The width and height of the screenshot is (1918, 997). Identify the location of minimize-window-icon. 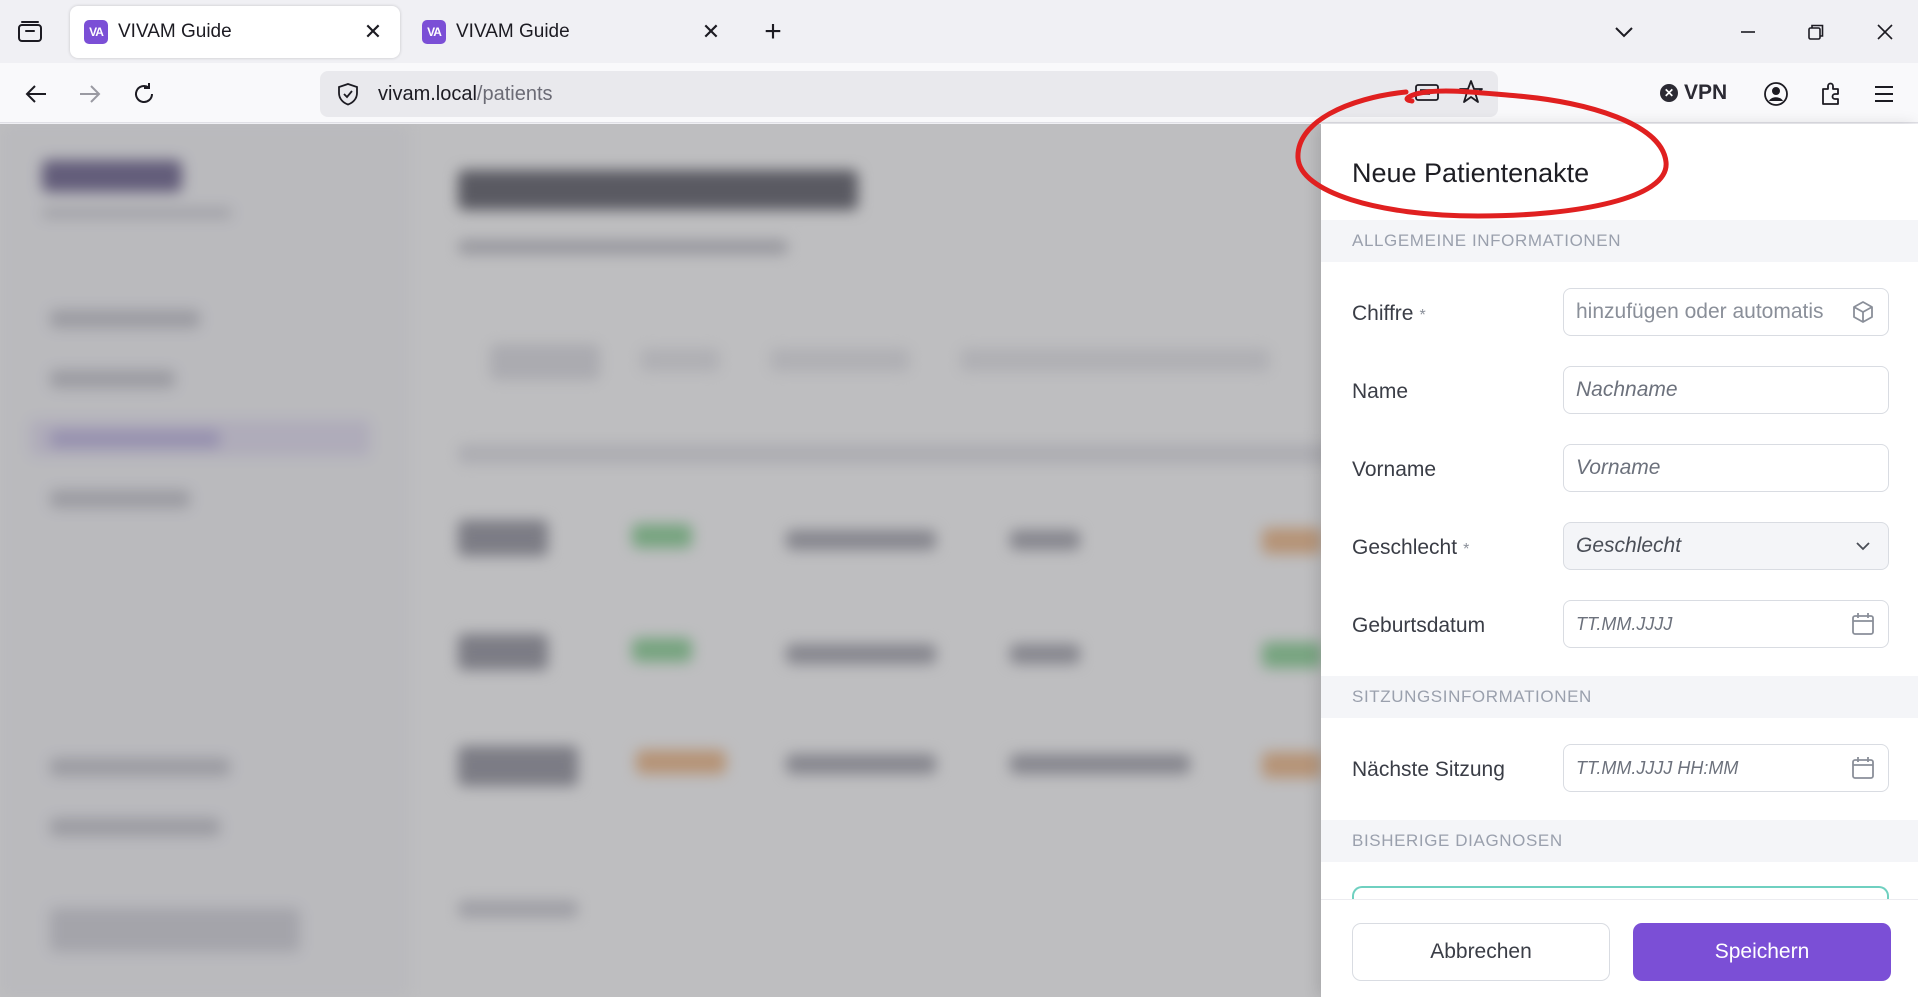
(1748, 32).